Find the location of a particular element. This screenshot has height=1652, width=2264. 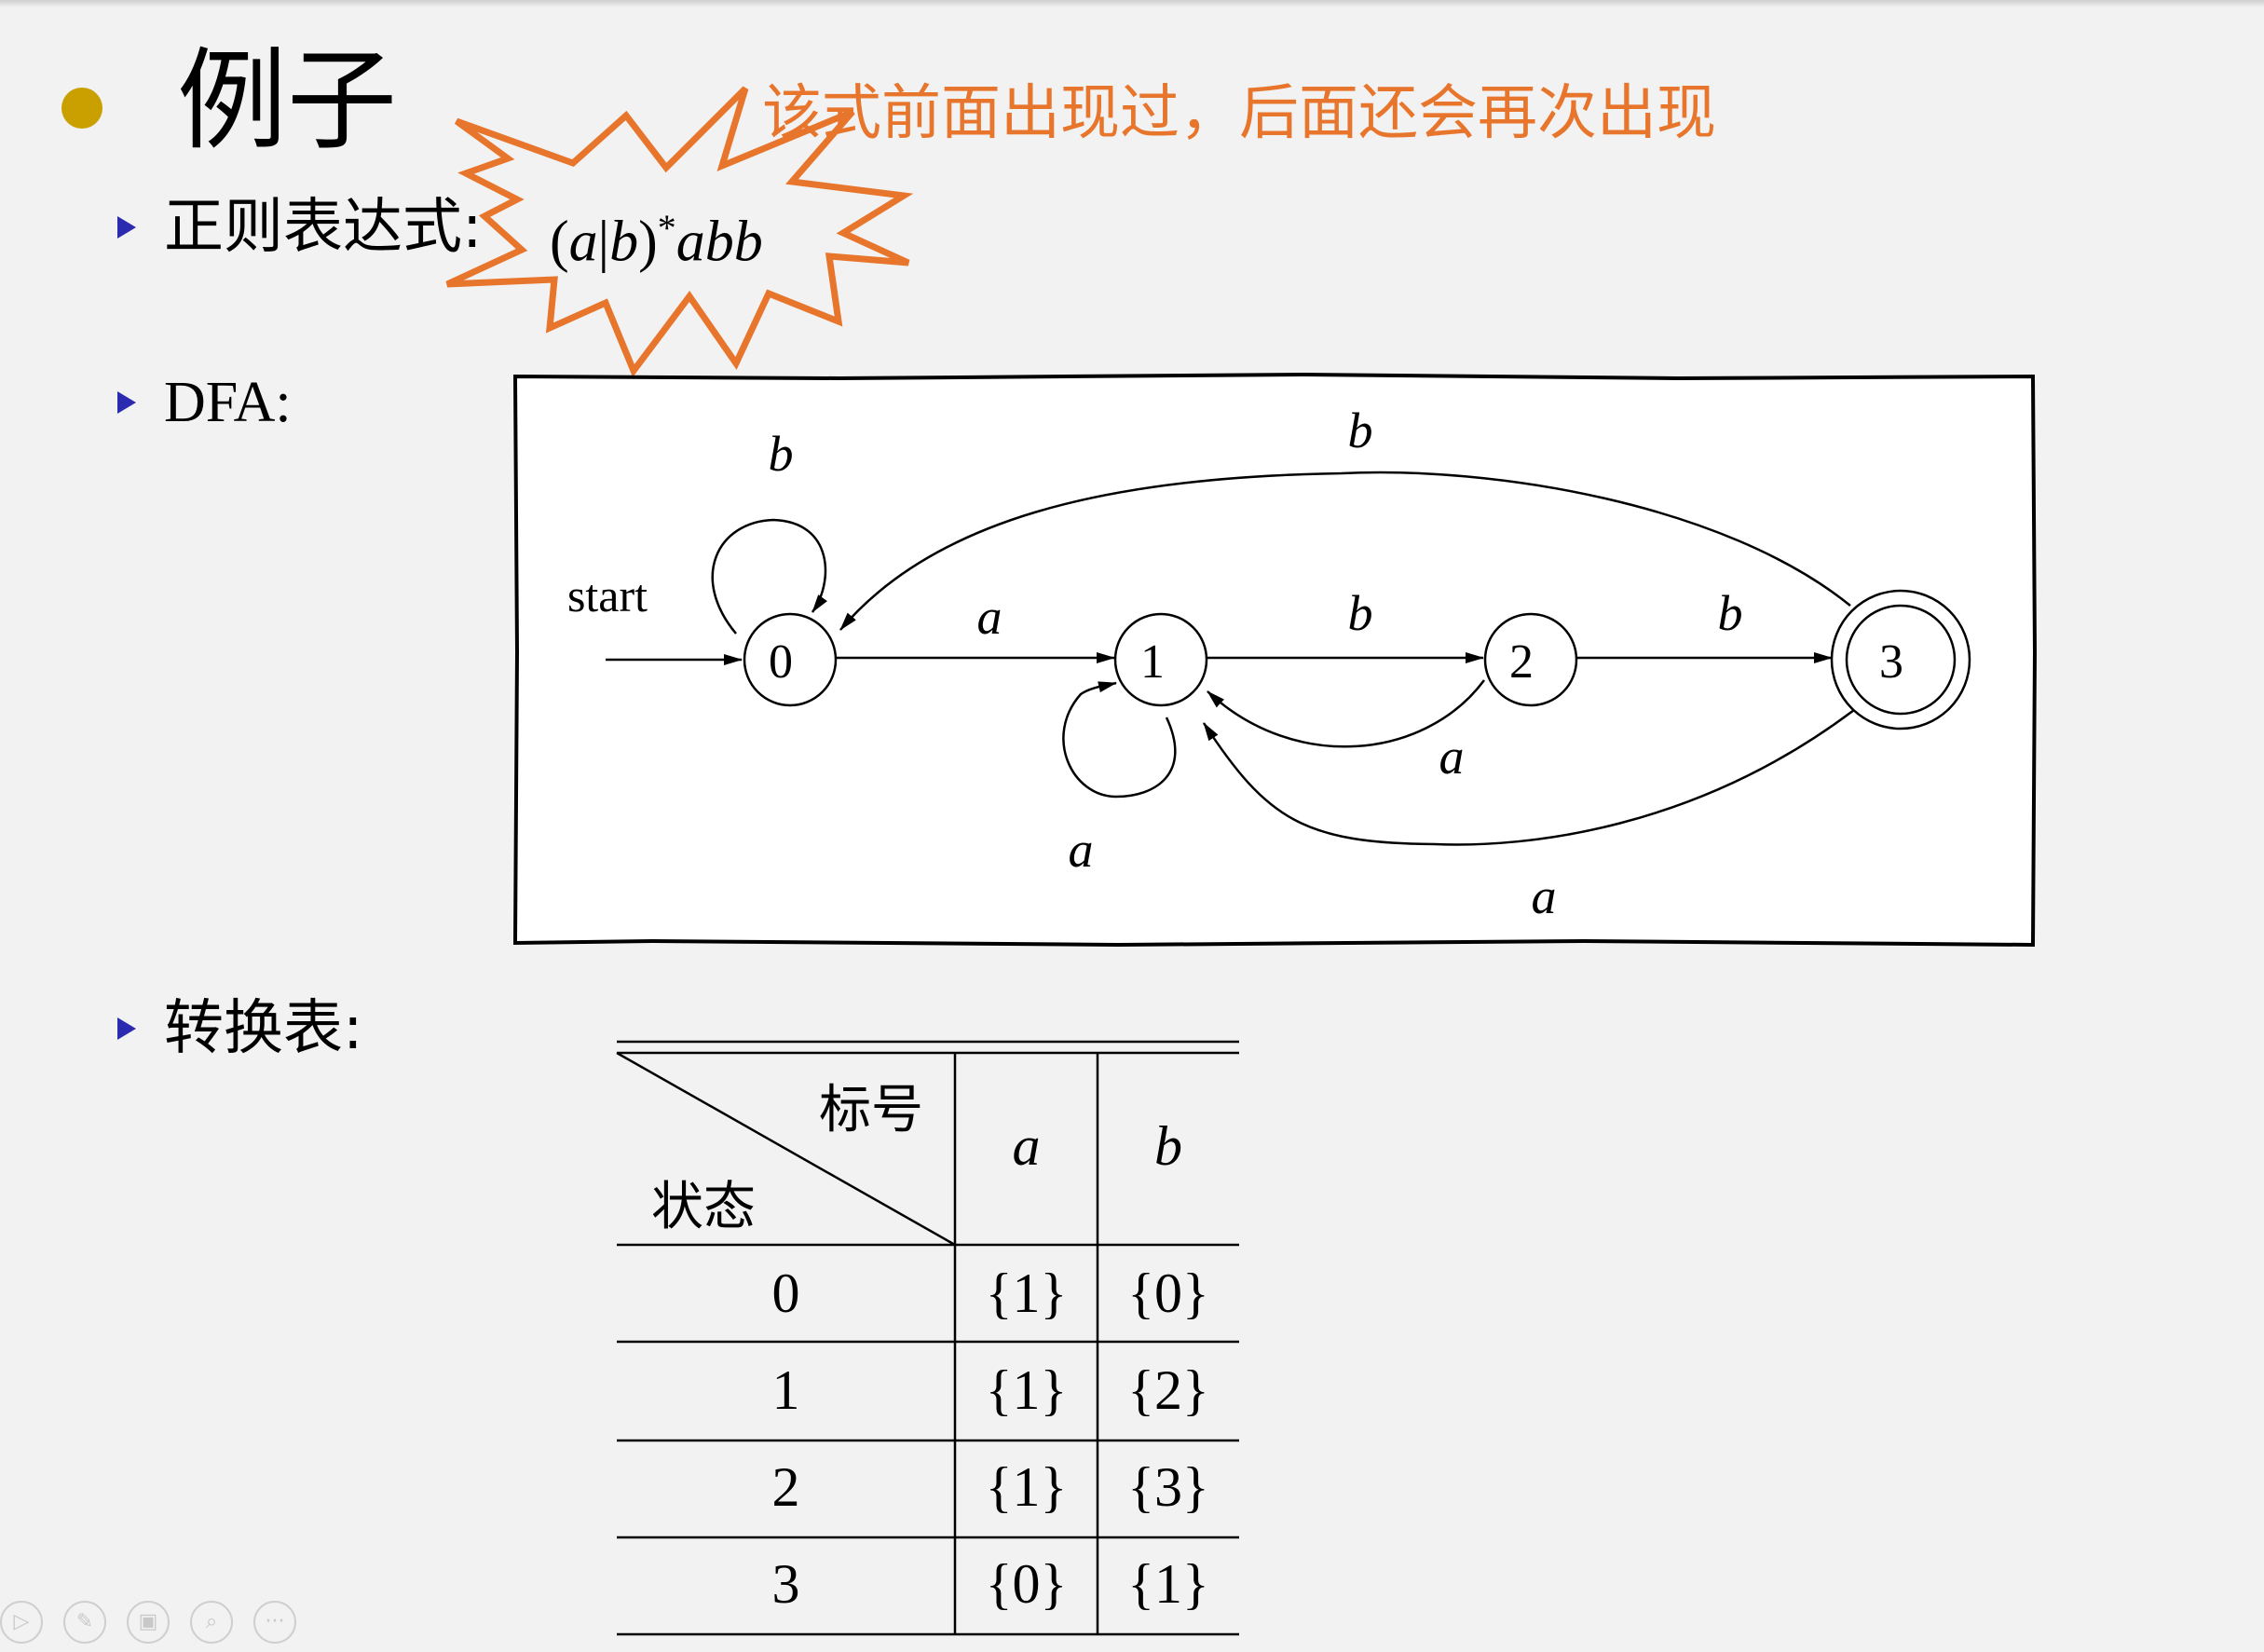

dfa-label: DFA: is located at coordinates (228, 402).